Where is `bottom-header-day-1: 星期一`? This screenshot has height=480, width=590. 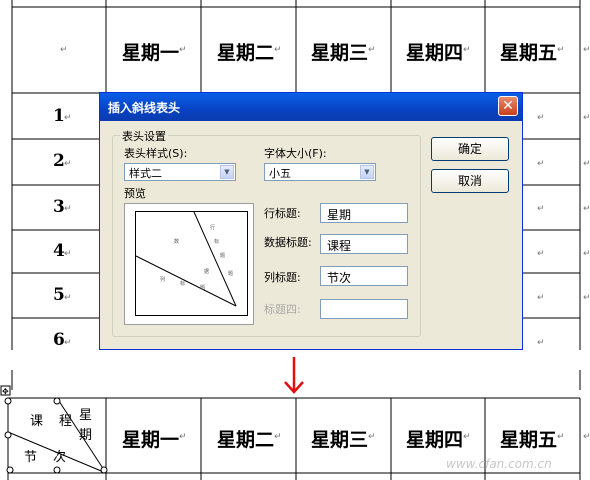
bottom-header-day-1: 星期一 is located at coordinates (151, 440).